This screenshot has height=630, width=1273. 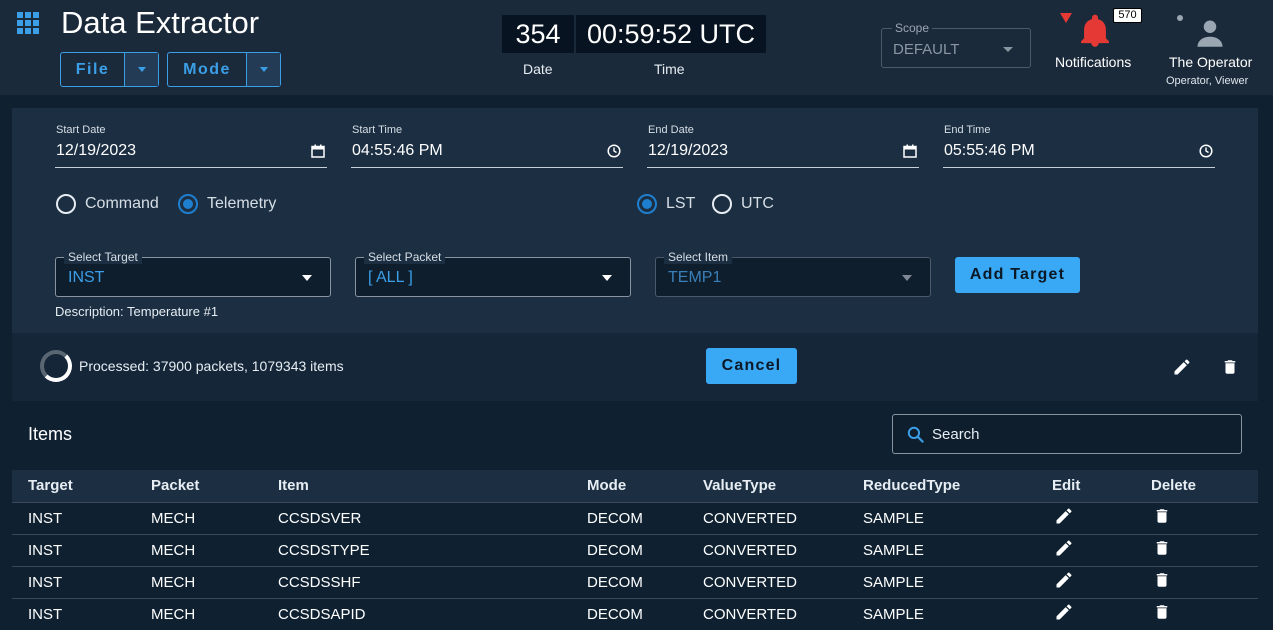 I want to click on start-date-value: 12/19/2023, so click(x=96, y=151).